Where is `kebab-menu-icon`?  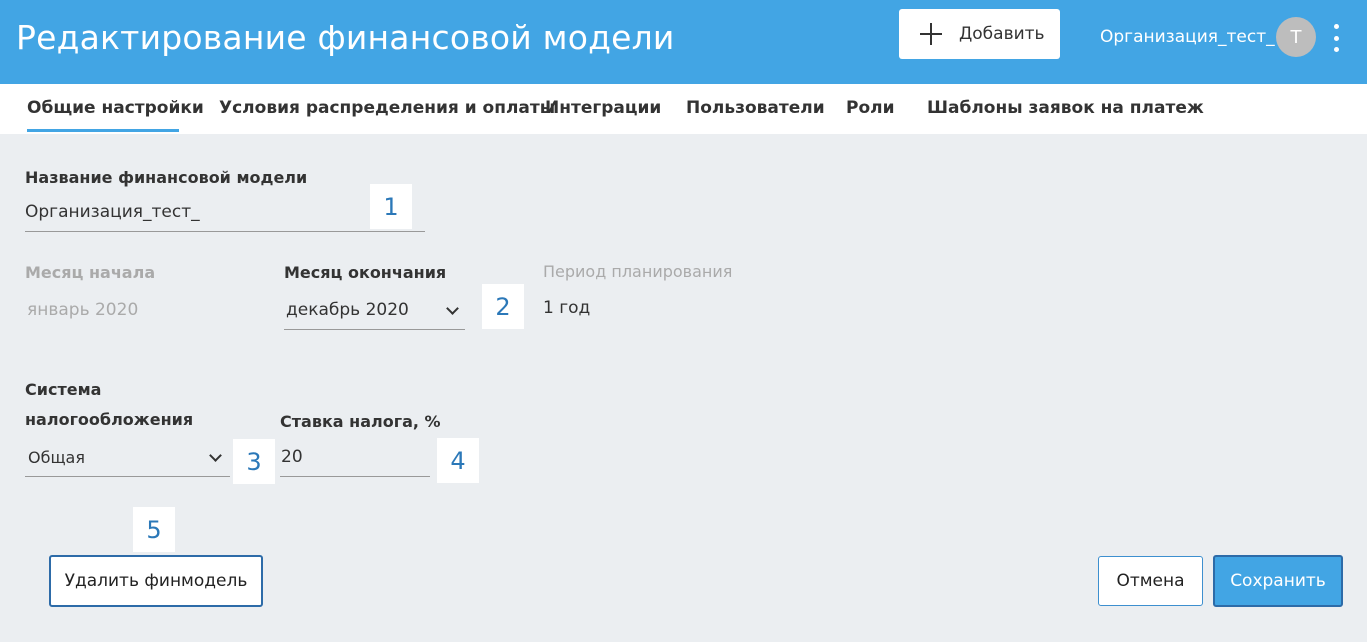
kebab-menu-icon is located at coordinates (1336, 38).